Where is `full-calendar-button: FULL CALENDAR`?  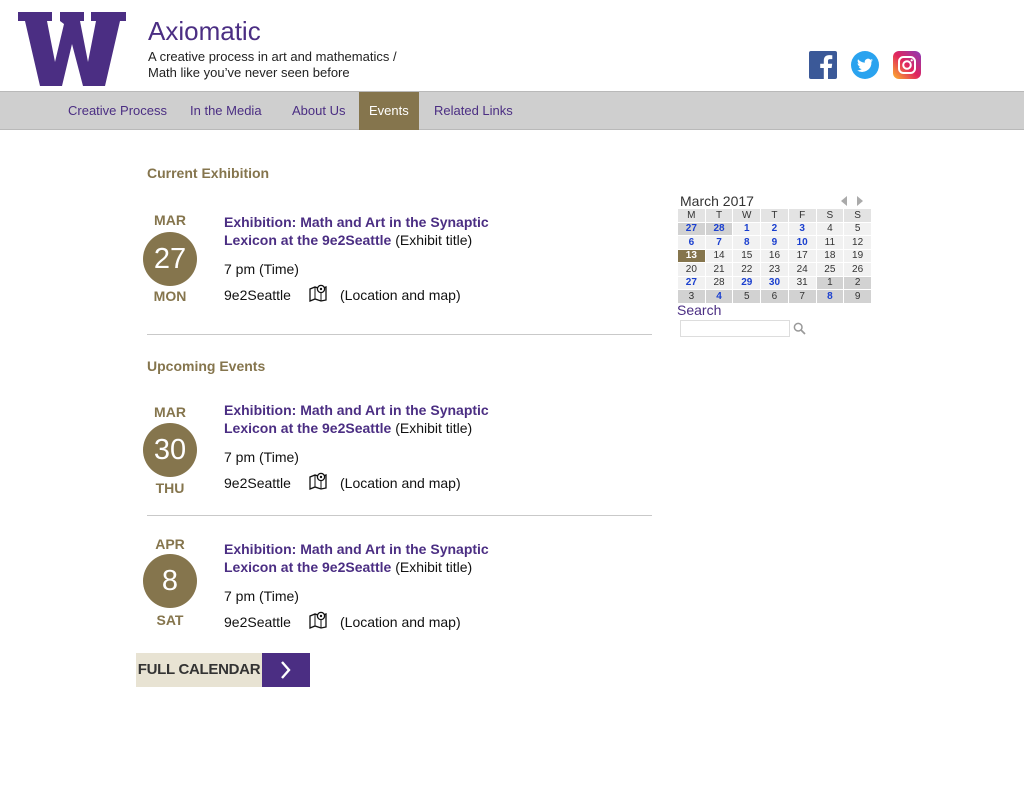 full-calendar-button: FULL CALENDAR is located at coordinates (223, 670).